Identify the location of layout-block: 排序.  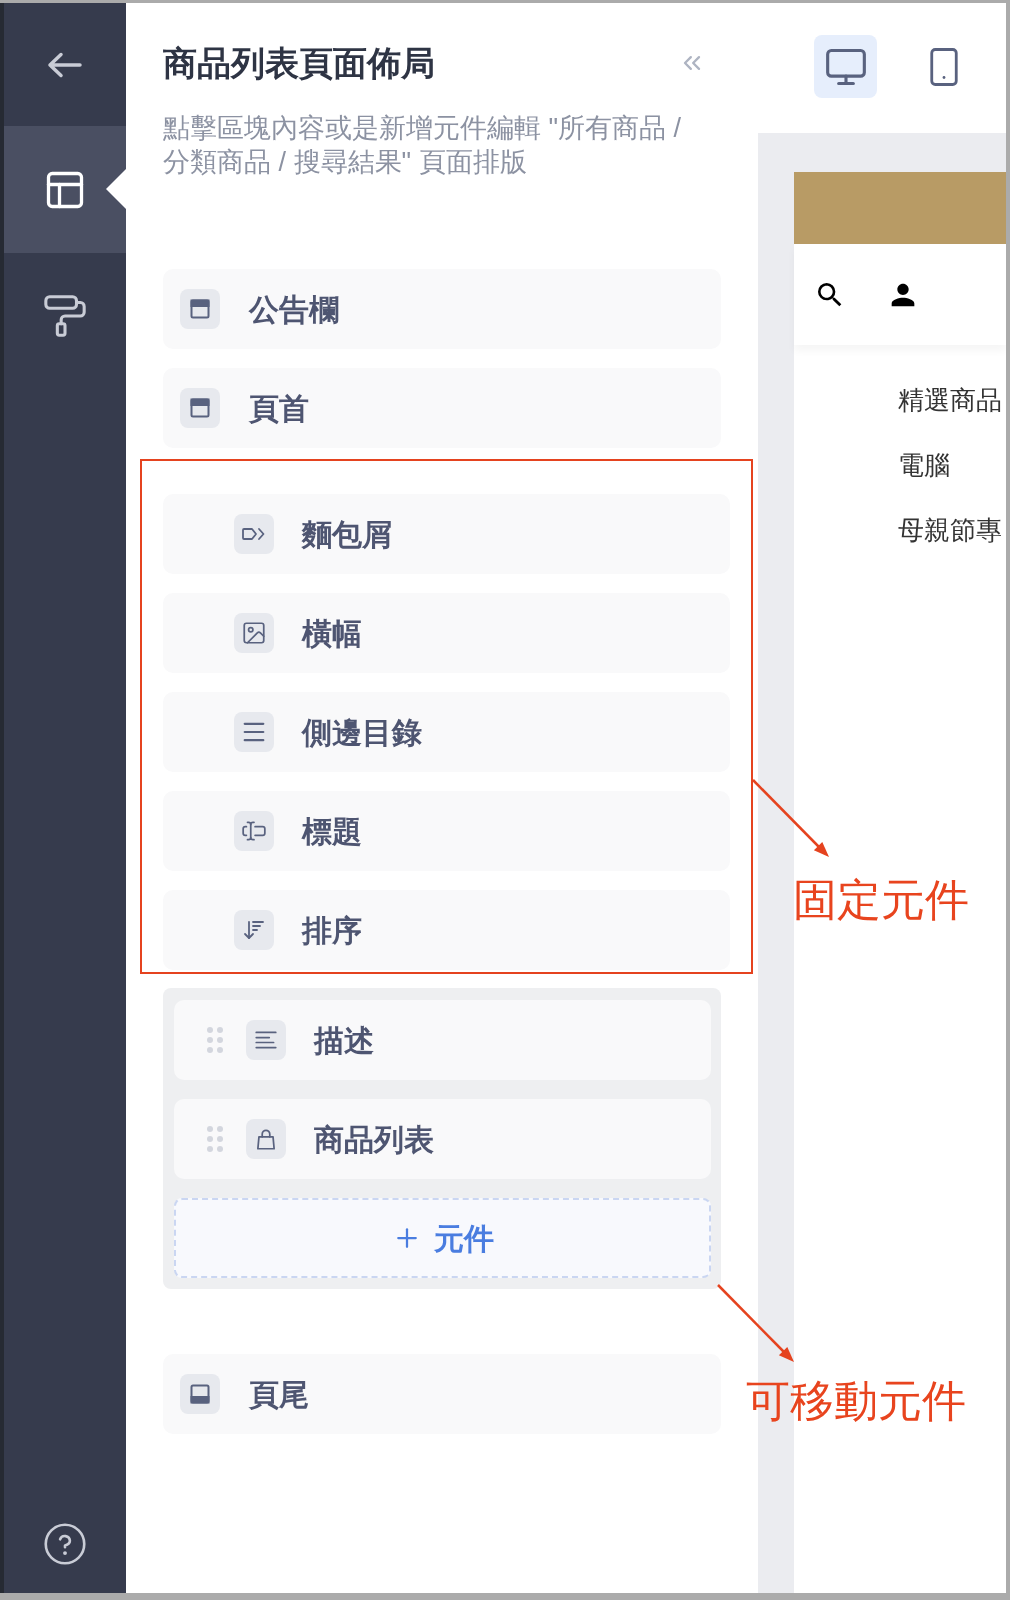
(446, 930).